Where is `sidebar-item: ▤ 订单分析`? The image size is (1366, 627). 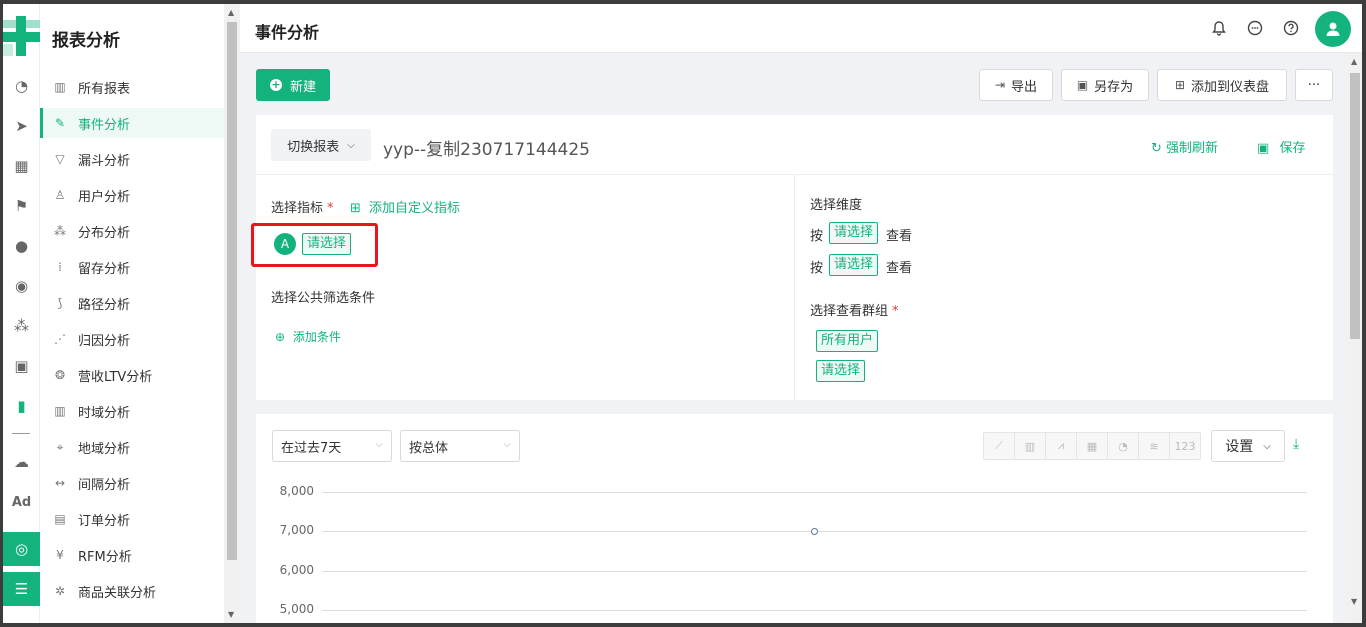 sidebar-item: ▤ 订单分析 is located at coordinates (132, 519).